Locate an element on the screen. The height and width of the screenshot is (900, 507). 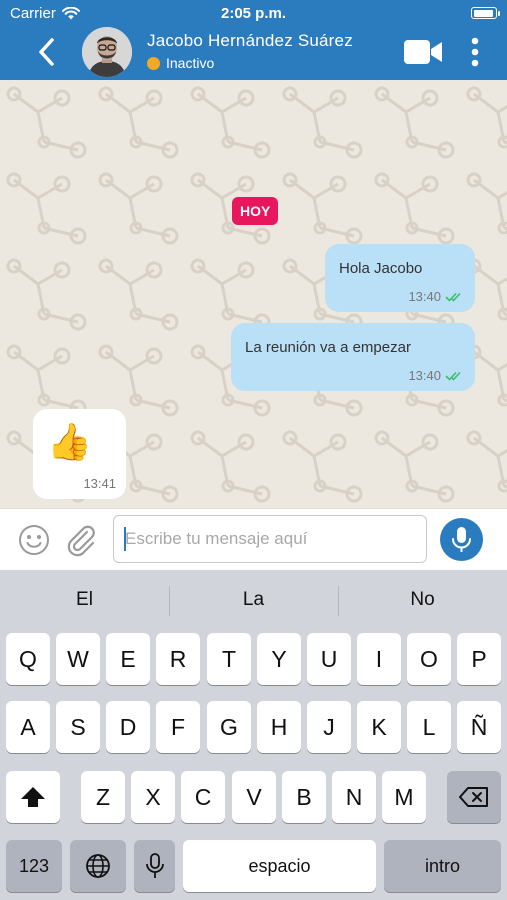
key-f: F is located at coordinates (178, 727).